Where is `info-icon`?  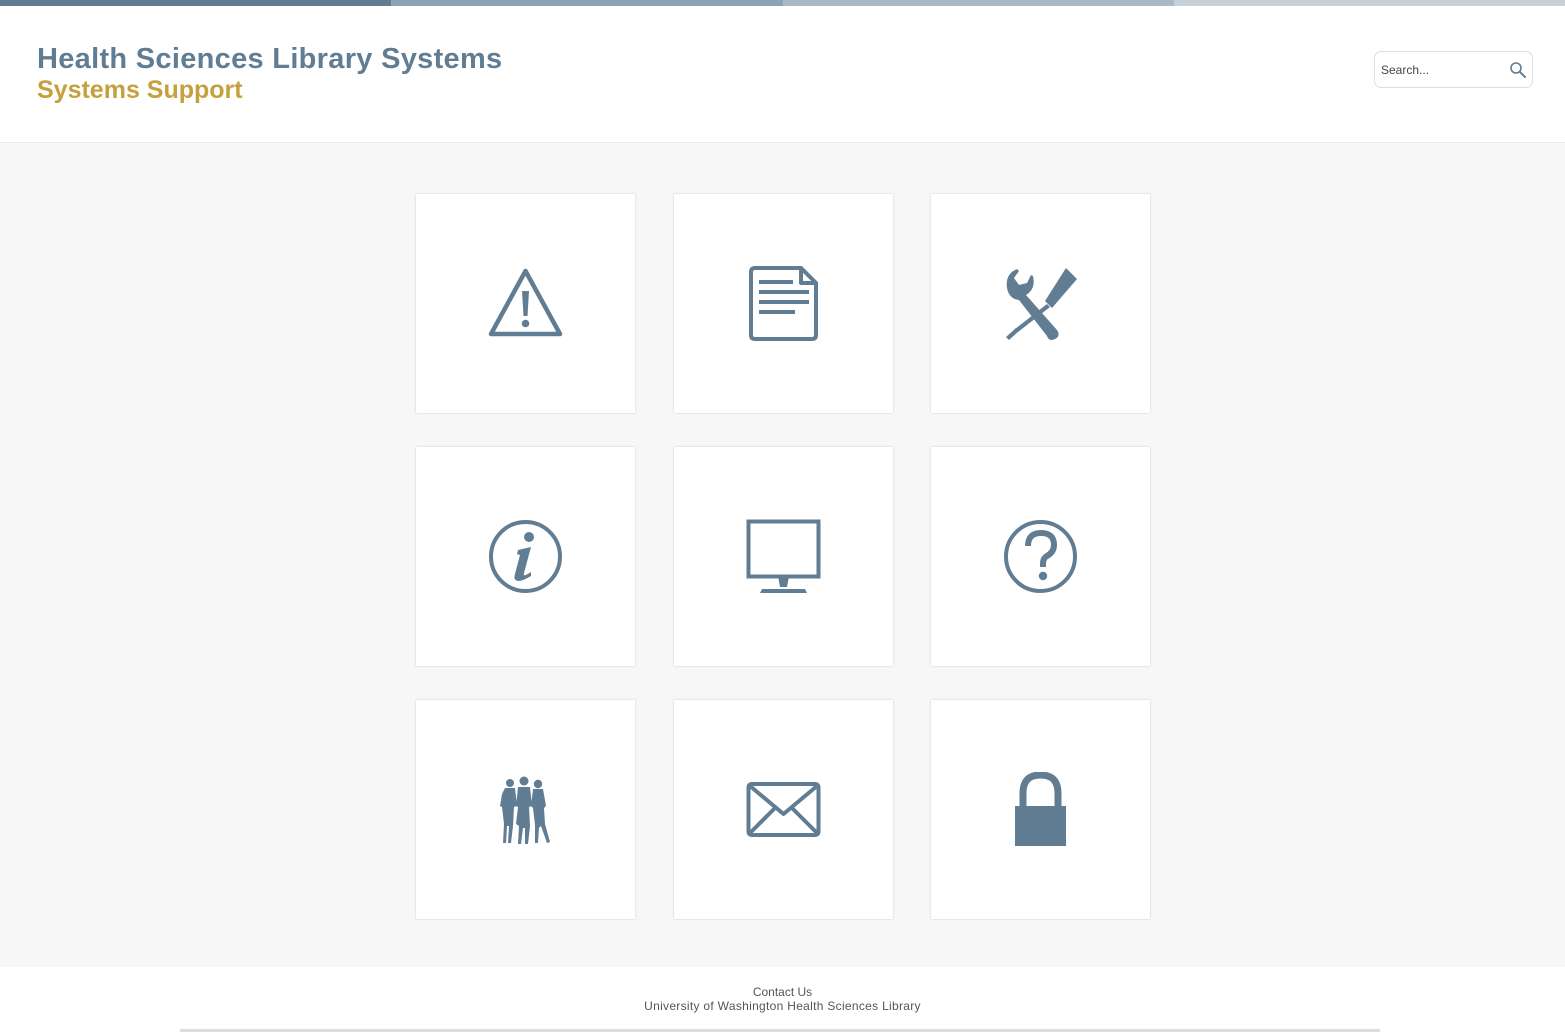 info-icon is located at coordinates (525, 556).